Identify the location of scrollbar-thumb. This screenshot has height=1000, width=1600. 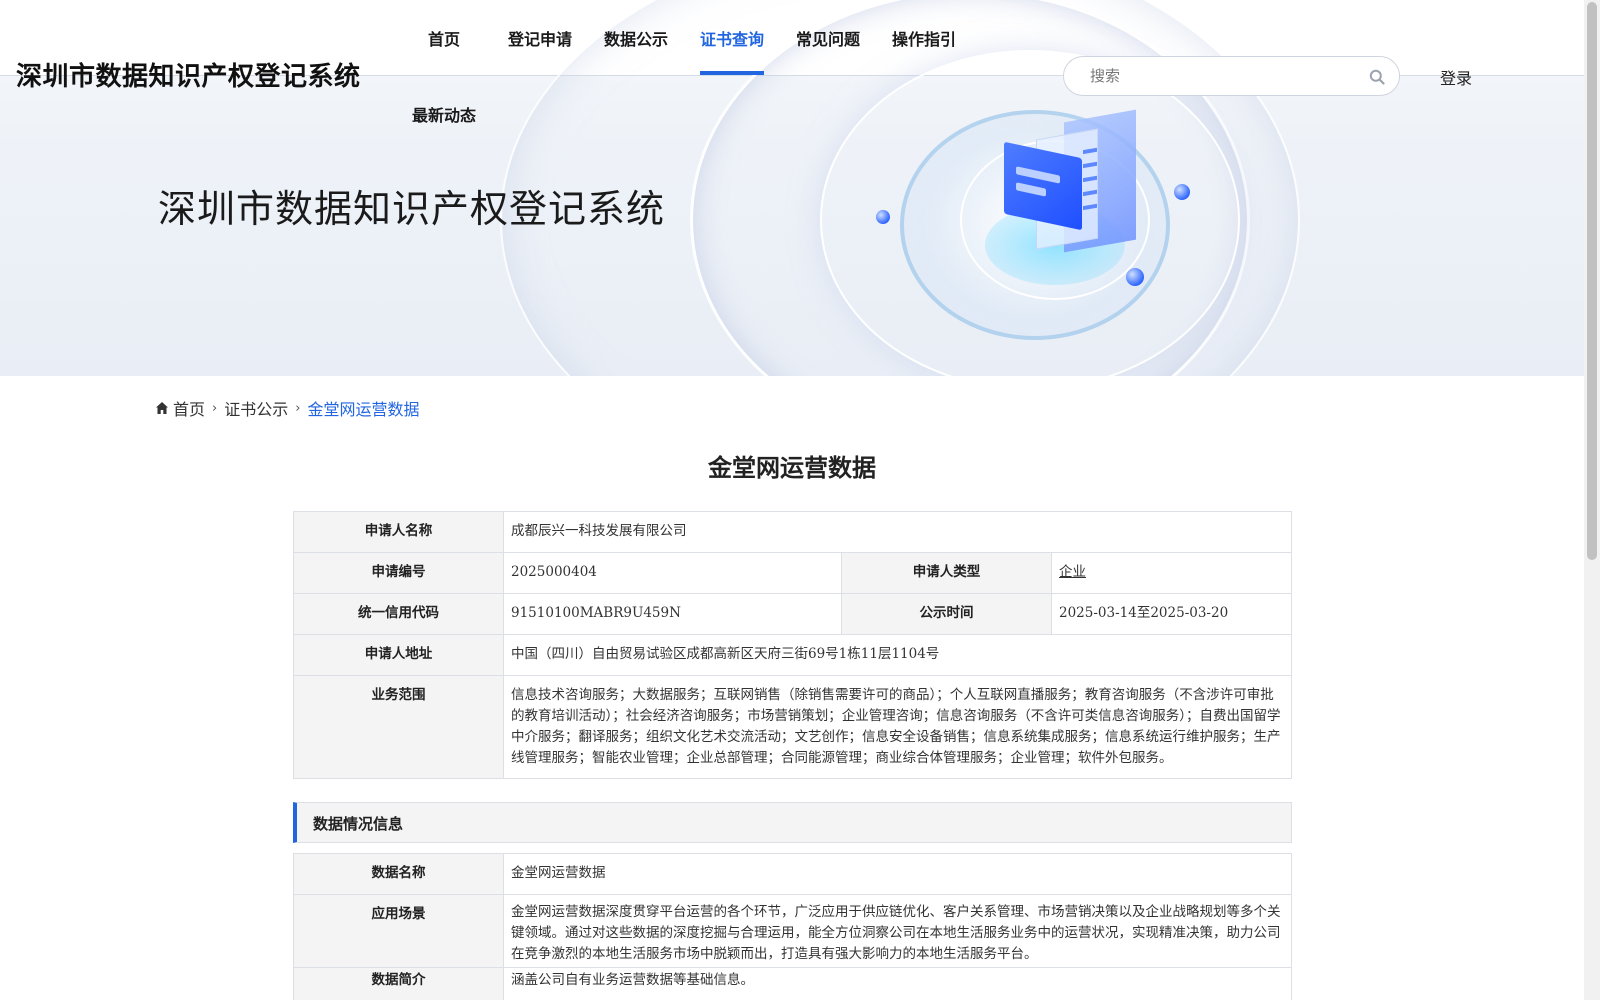
(1592, 281).